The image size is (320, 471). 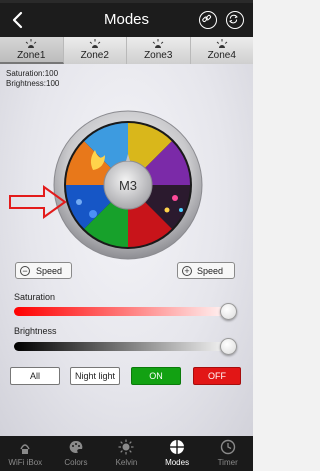 I want to click on bottom-tab-bar: WiFi iBox Colors Kelvin Modes Timer, so click(x=126, y=453).